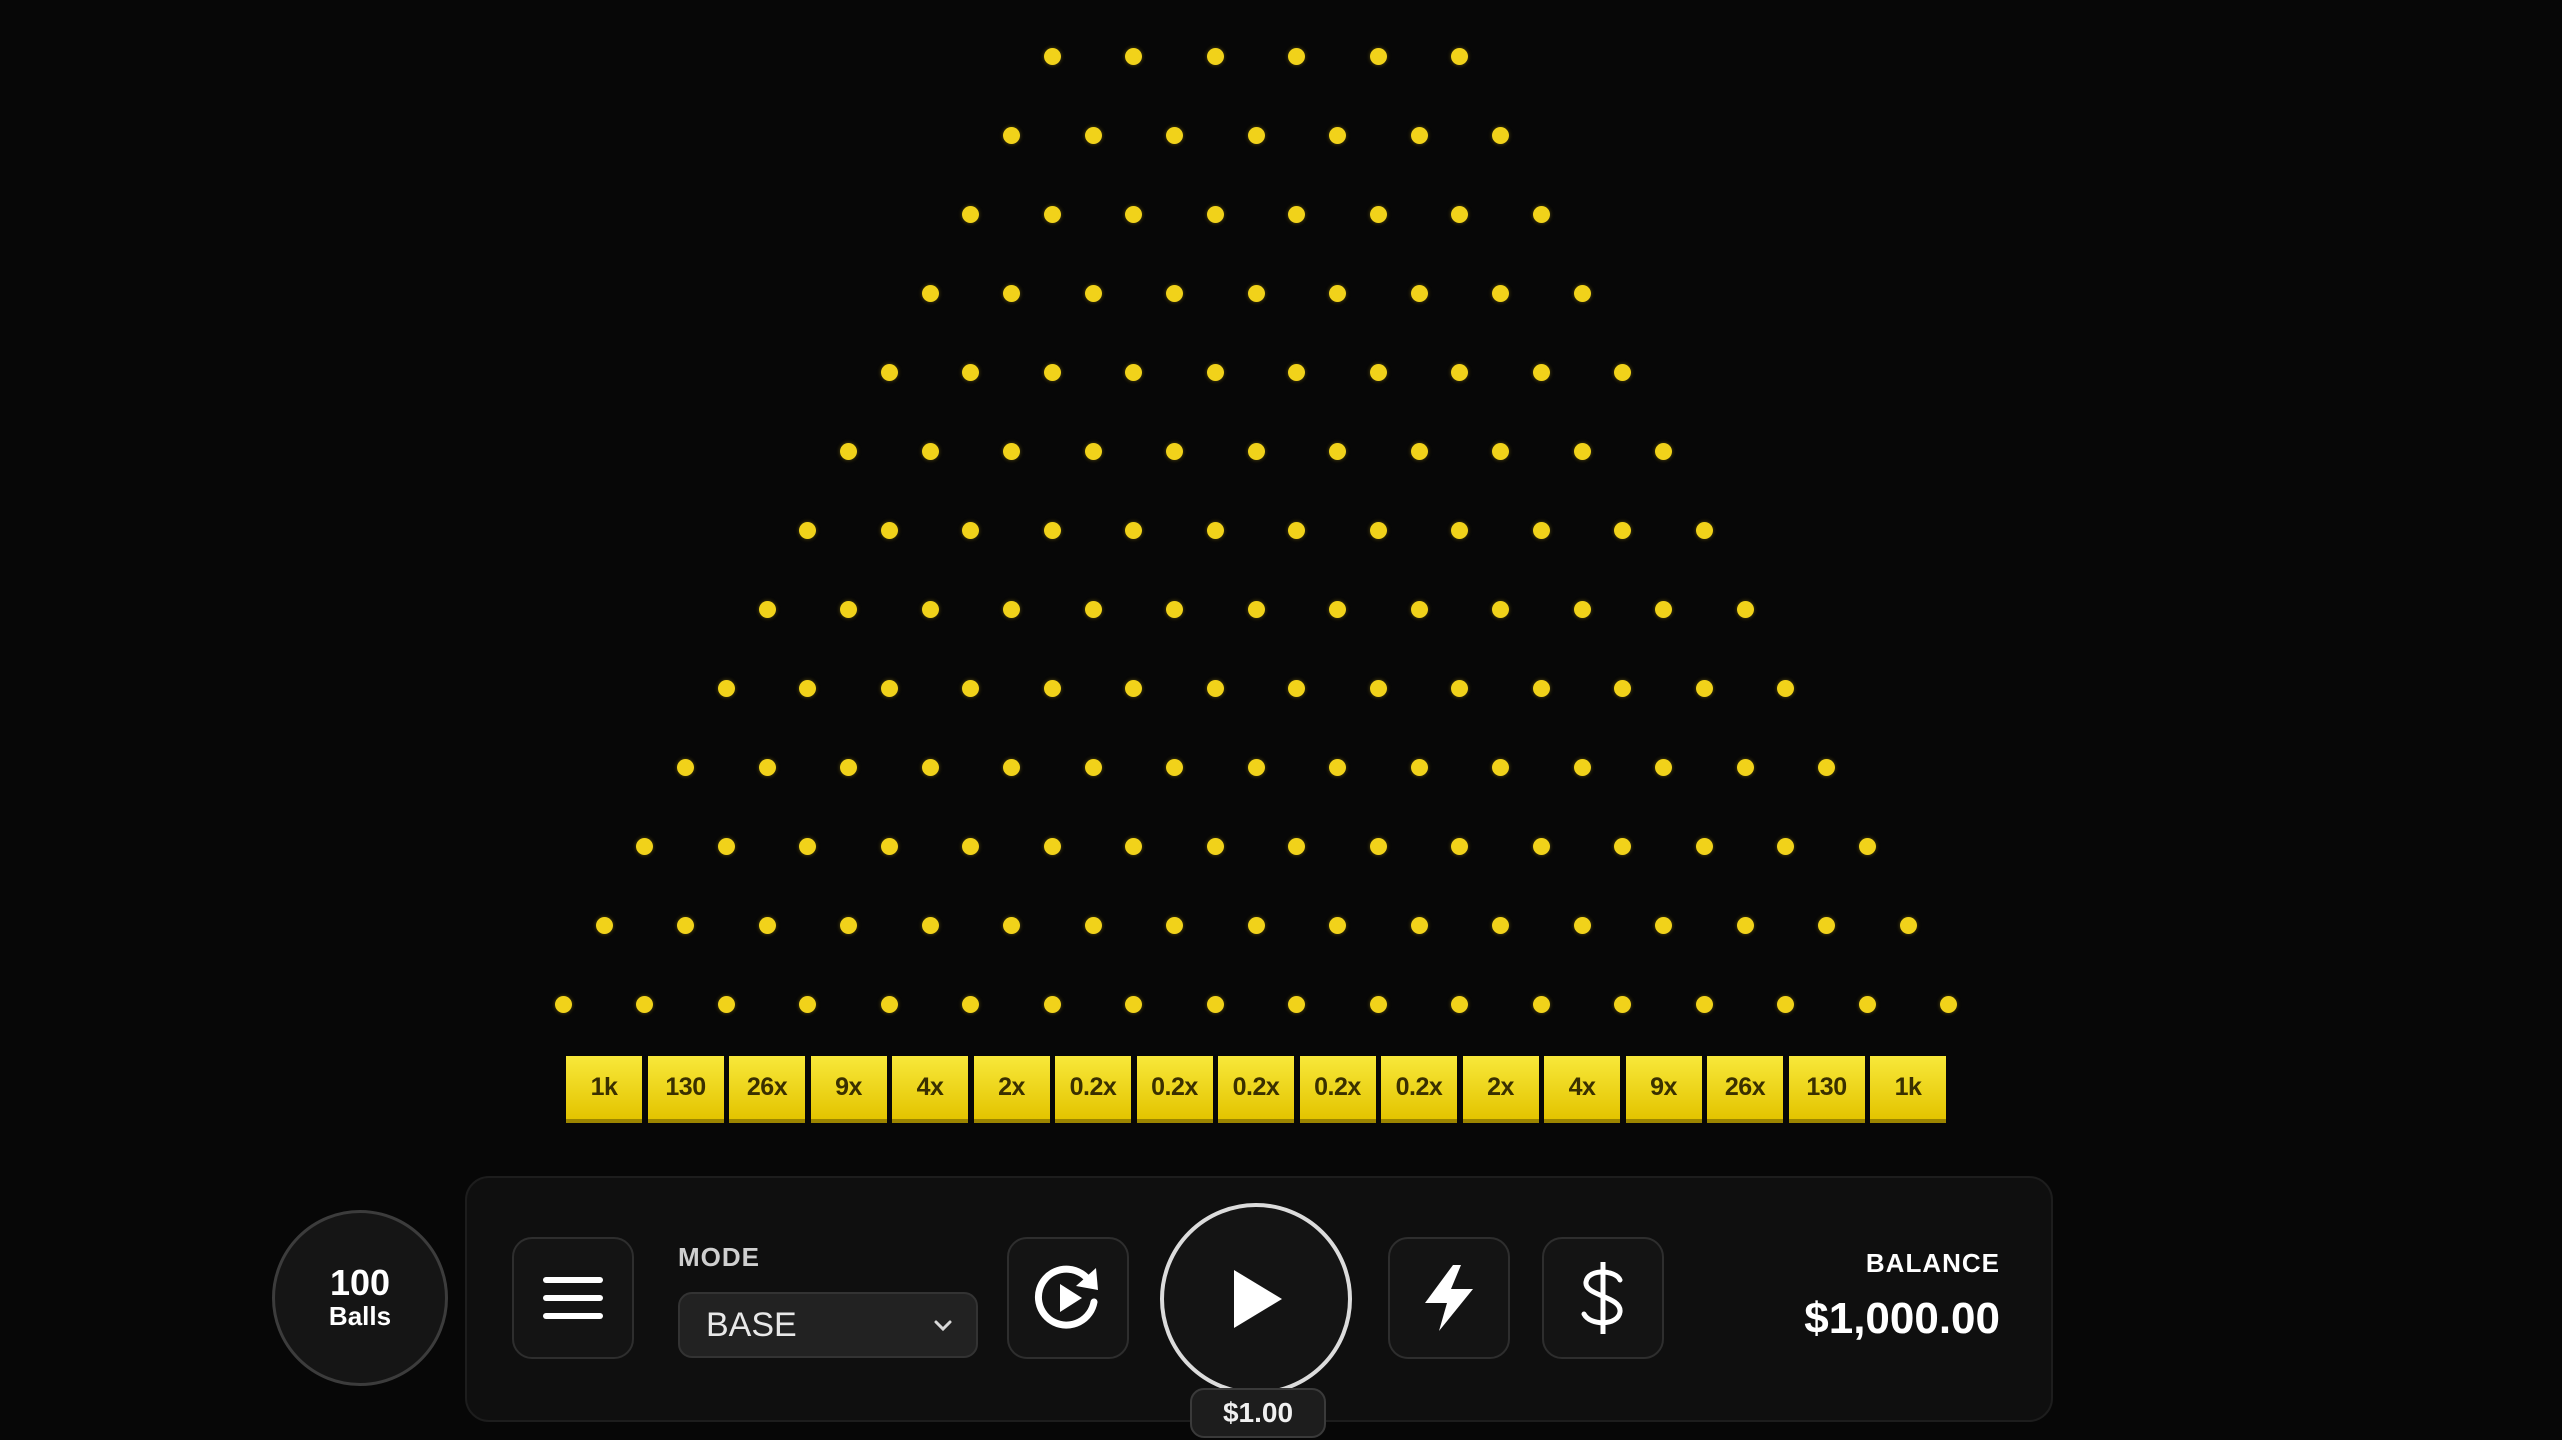 This screenshot has width=2562, height=1440. What do you see at coordinates (943, 1326) in the screenshot?
I see `chevron-down-icon` at bounding box center [943, 1326].